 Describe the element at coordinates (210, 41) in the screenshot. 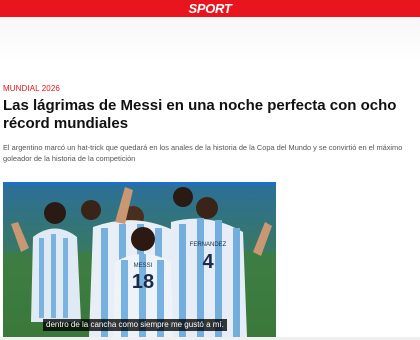

I see `ad-space` at that location.